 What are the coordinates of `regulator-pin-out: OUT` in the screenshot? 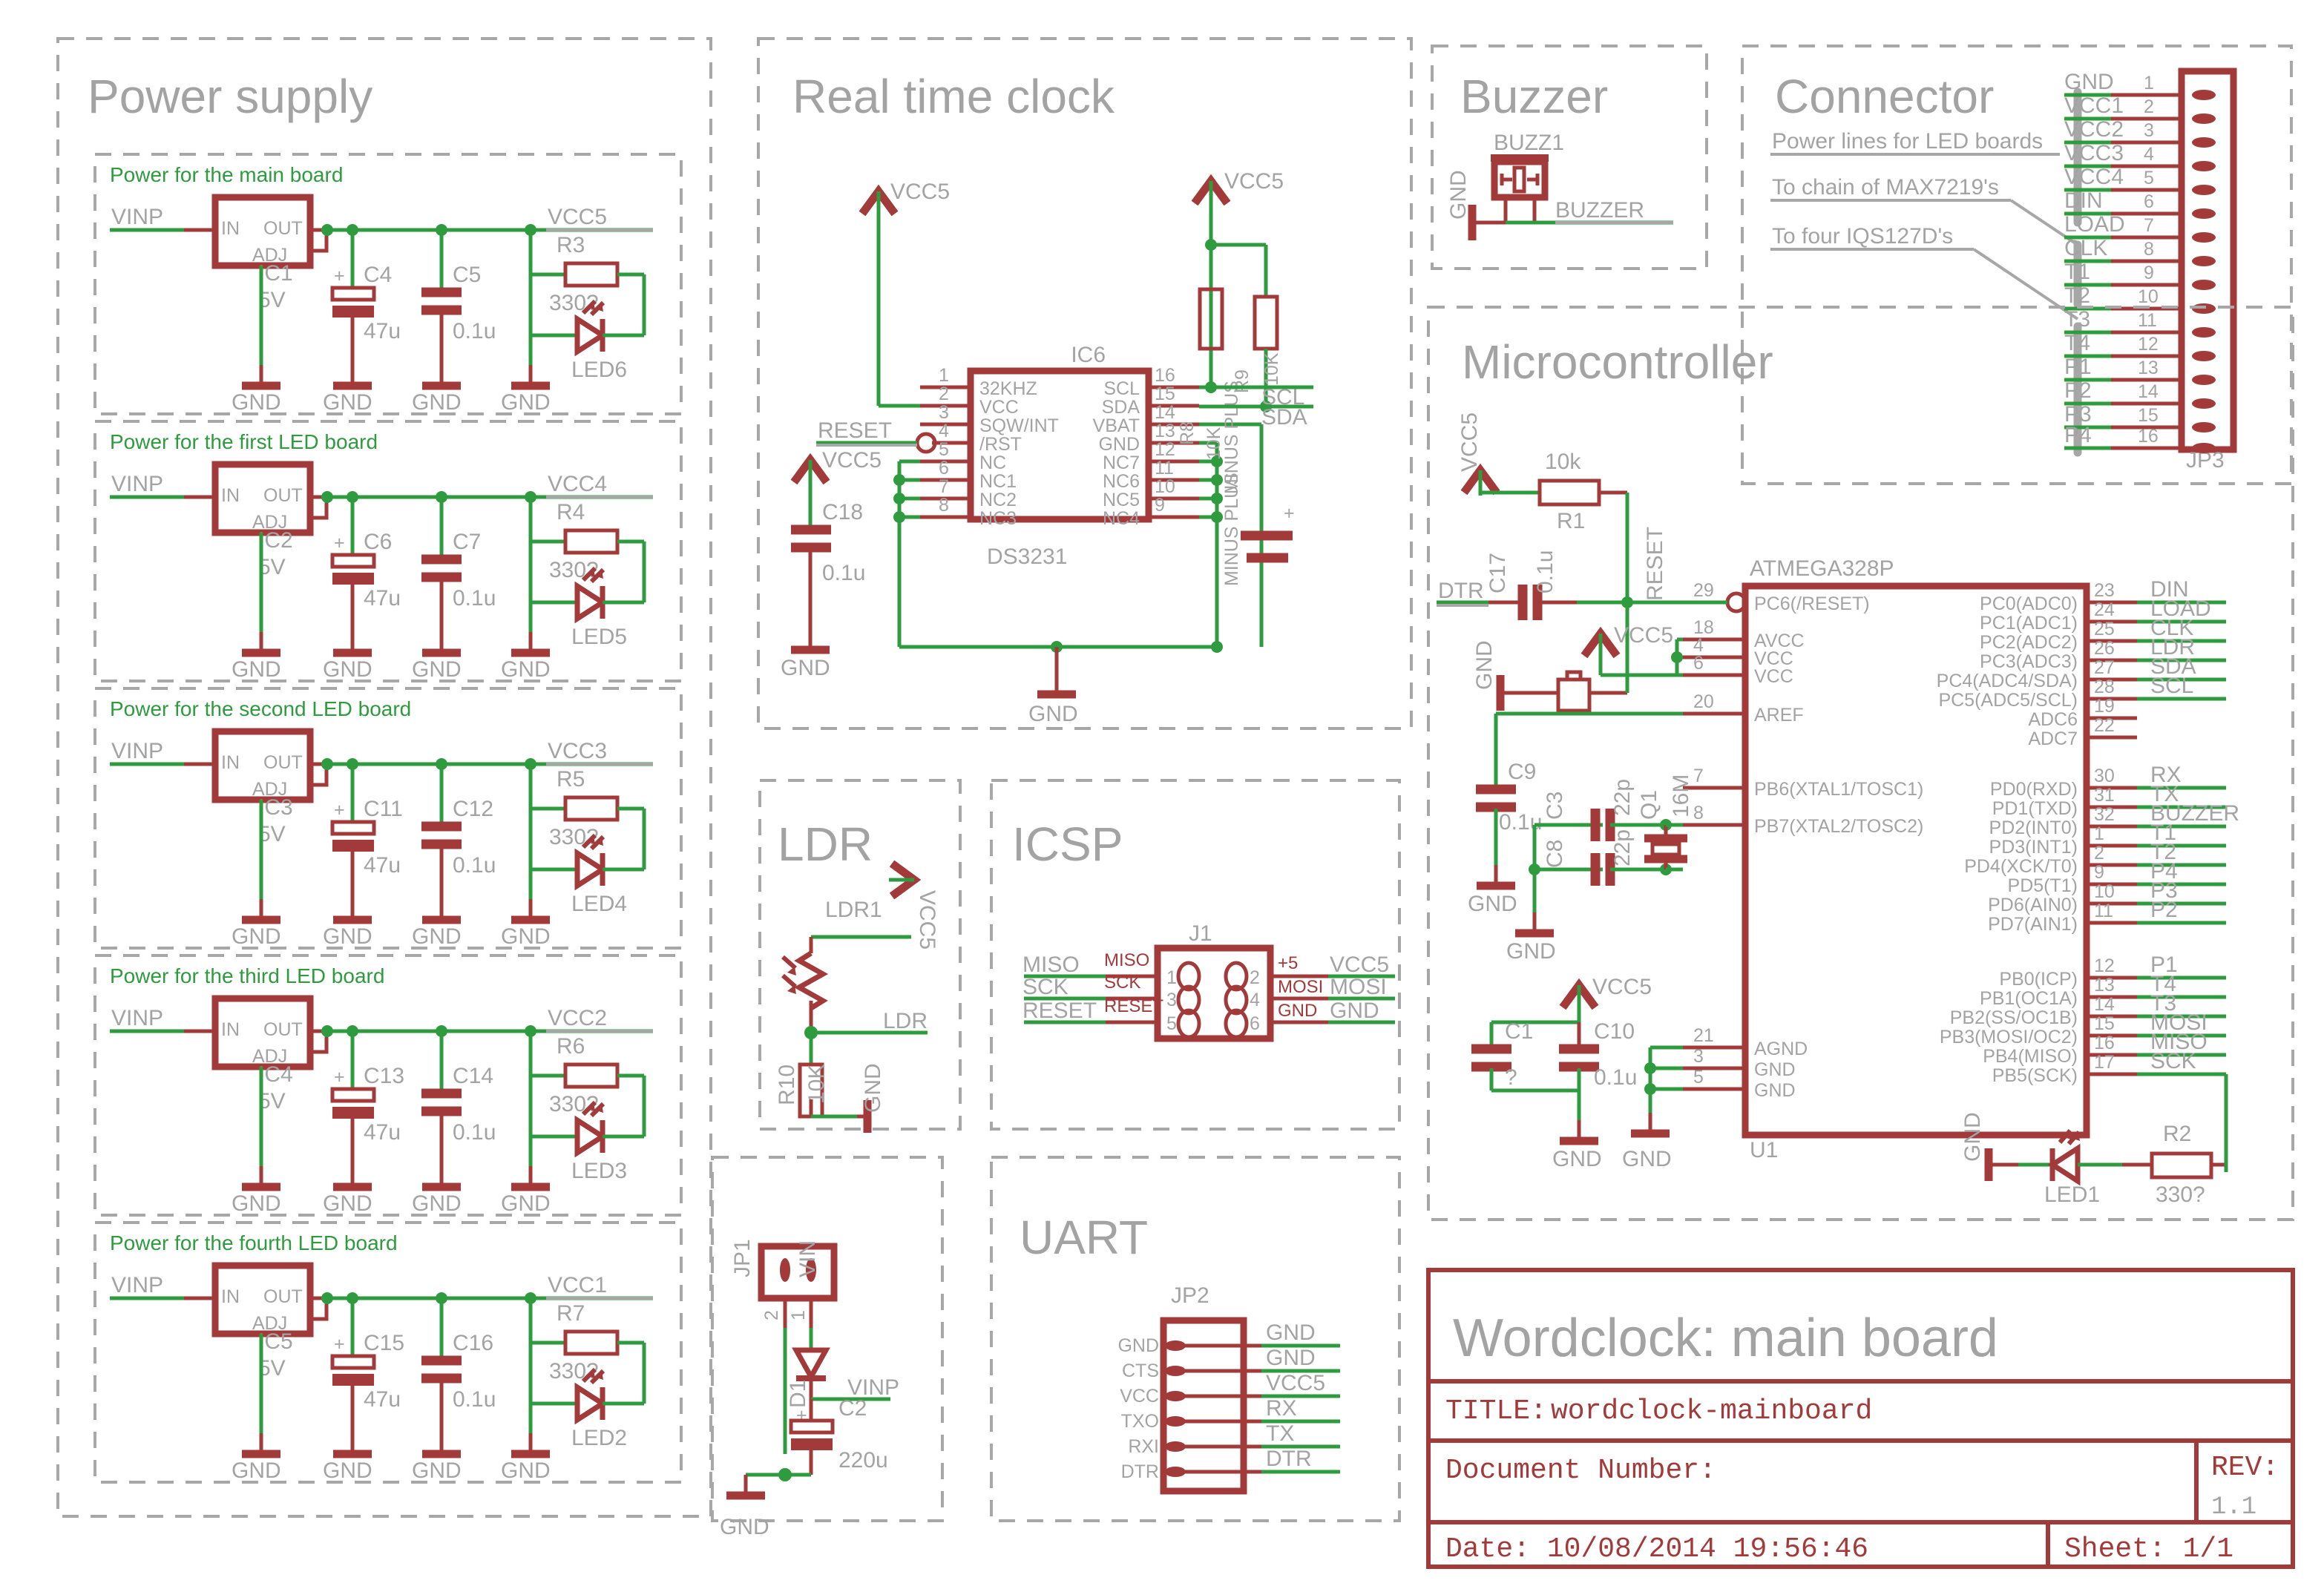 It's located at (283, 1296).